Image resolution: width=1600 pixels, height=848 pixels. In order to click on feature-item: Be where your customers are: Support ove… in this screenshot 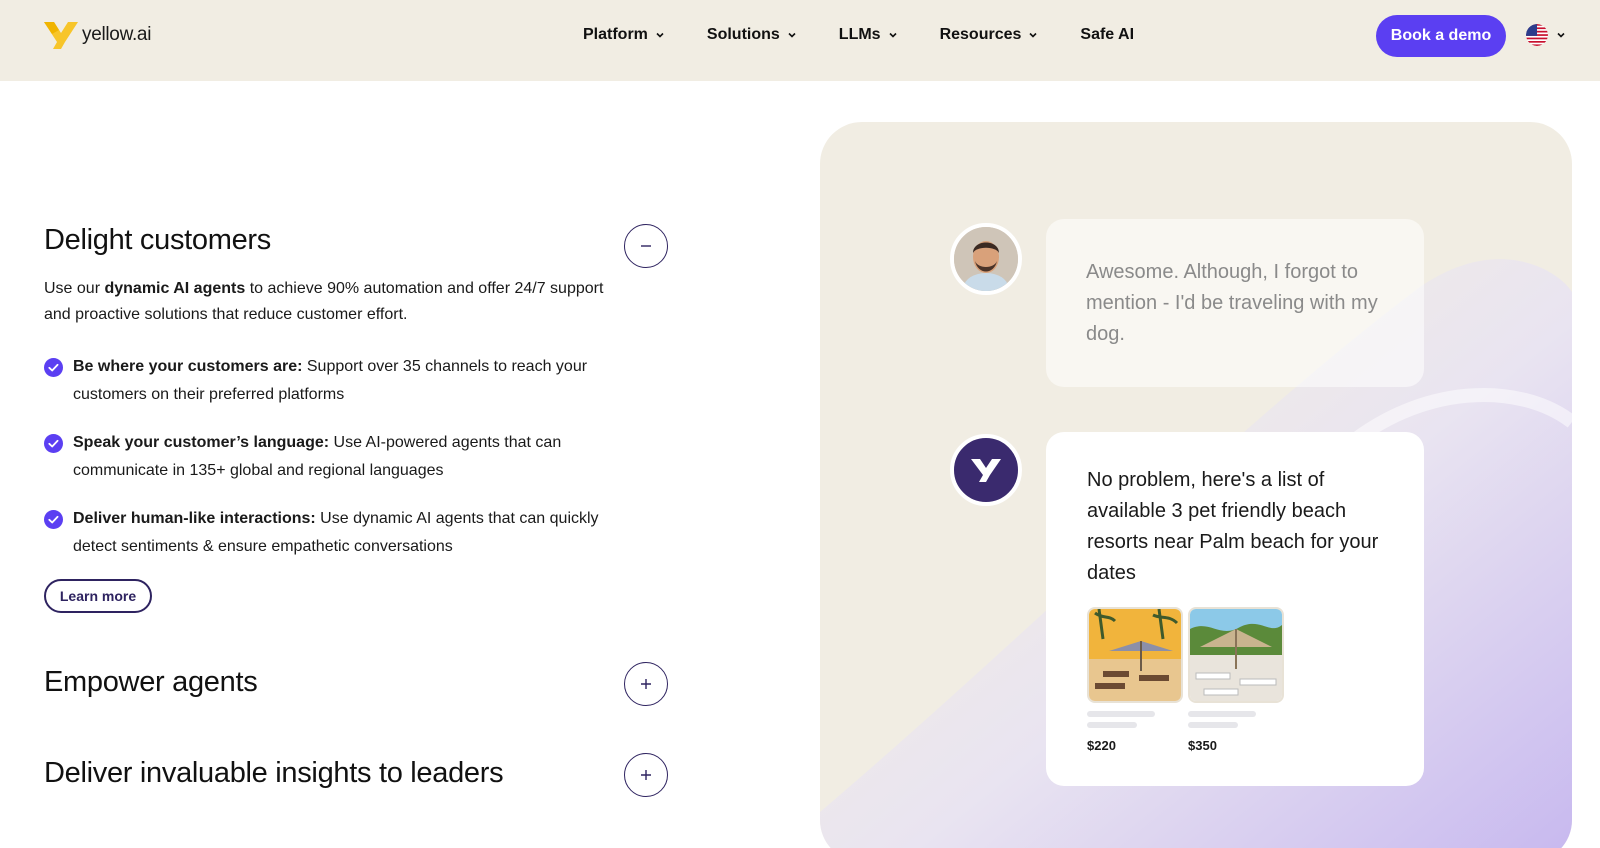, I will do `click(339, 381)`.